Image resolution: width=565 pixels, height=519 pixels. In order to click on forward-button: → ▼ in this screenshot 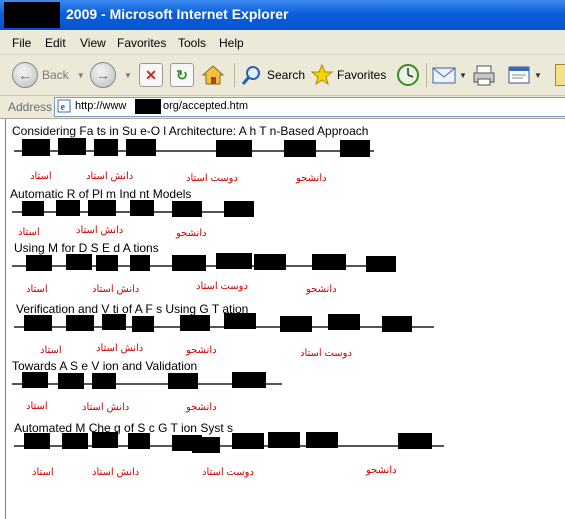, I will do `click(111, 75)`.